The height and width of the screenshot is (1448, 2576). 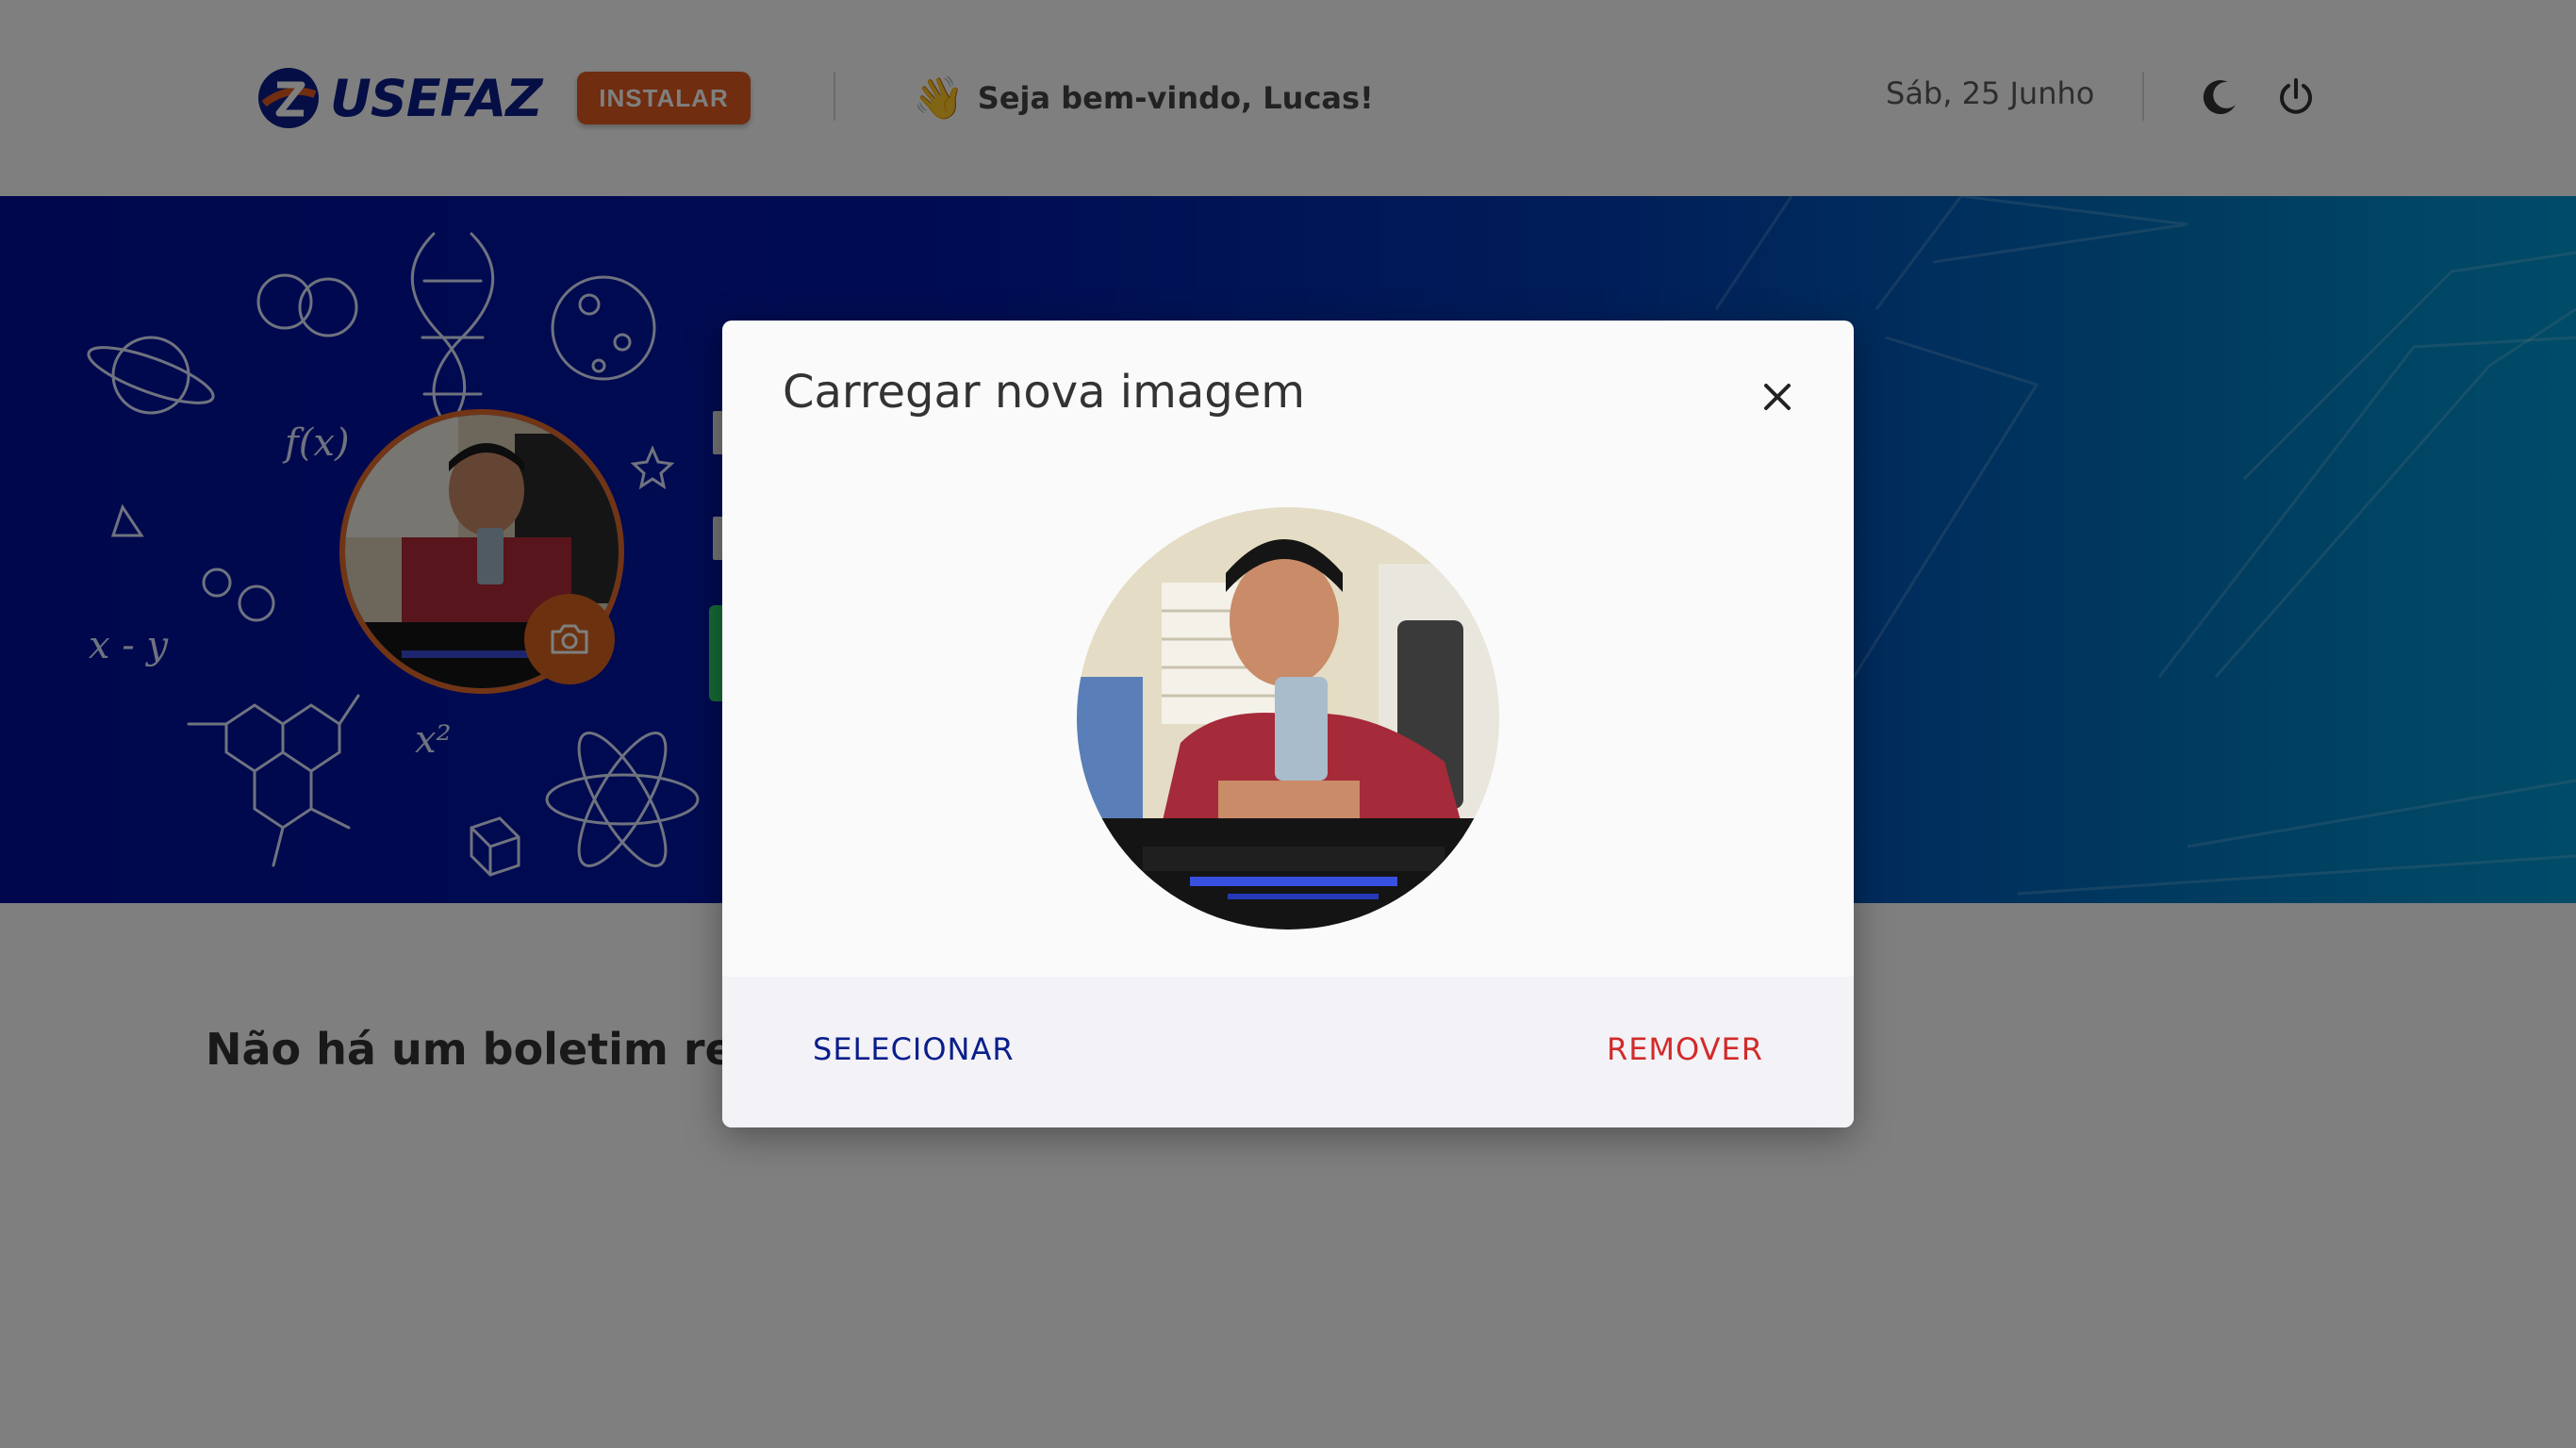 I want to click on close-icon, so click(x=1777, y=397).